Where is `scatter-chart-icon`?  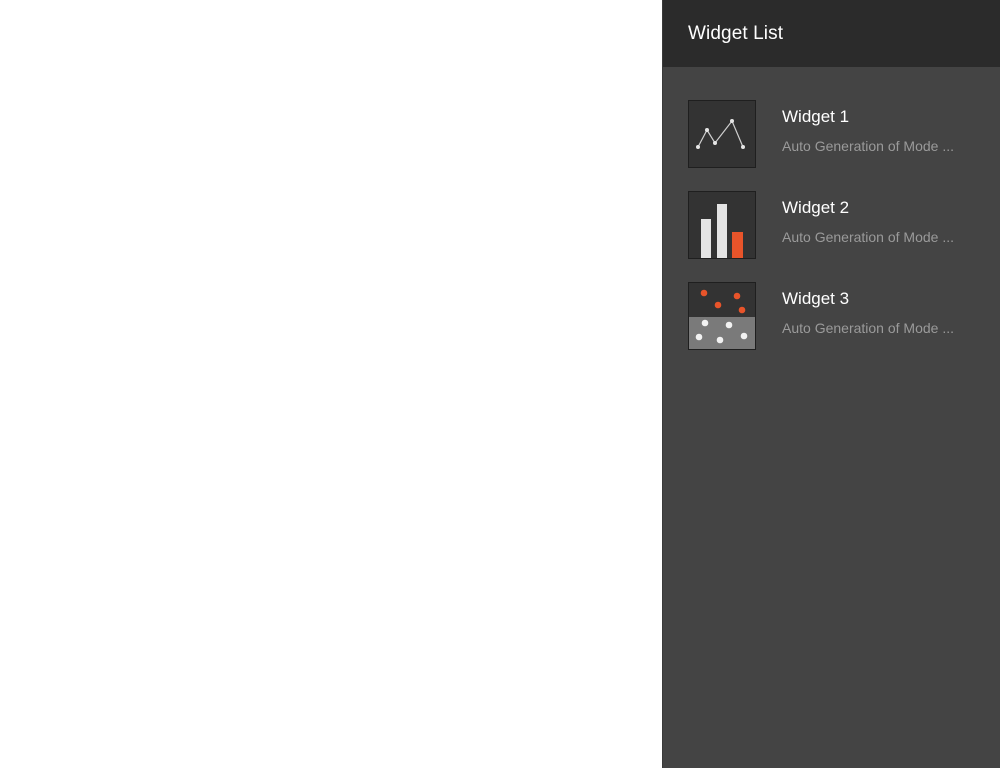
scatter-chart-icon is located at coordinates (722, 316).